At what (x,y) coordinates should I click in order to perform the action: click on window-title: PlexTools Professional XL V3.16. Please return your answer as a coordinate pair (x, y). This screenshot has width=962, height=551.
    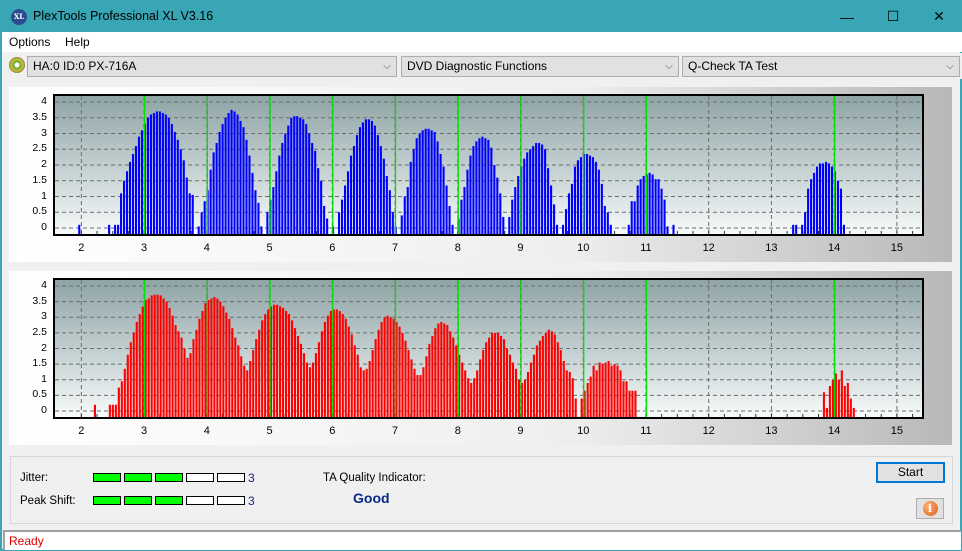
    Looking at the image, I should click on (123, 16).